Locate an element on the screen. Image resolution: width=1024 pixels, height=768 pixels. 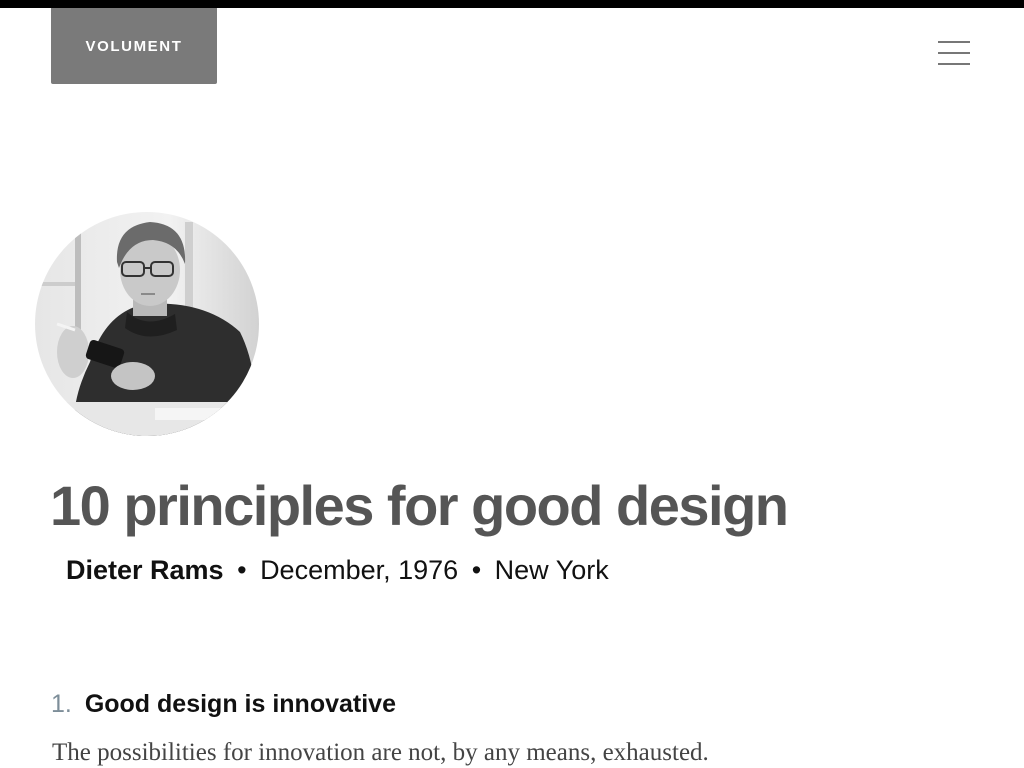
page-title: 10 principles for good design is located at coordinates (419, 505).